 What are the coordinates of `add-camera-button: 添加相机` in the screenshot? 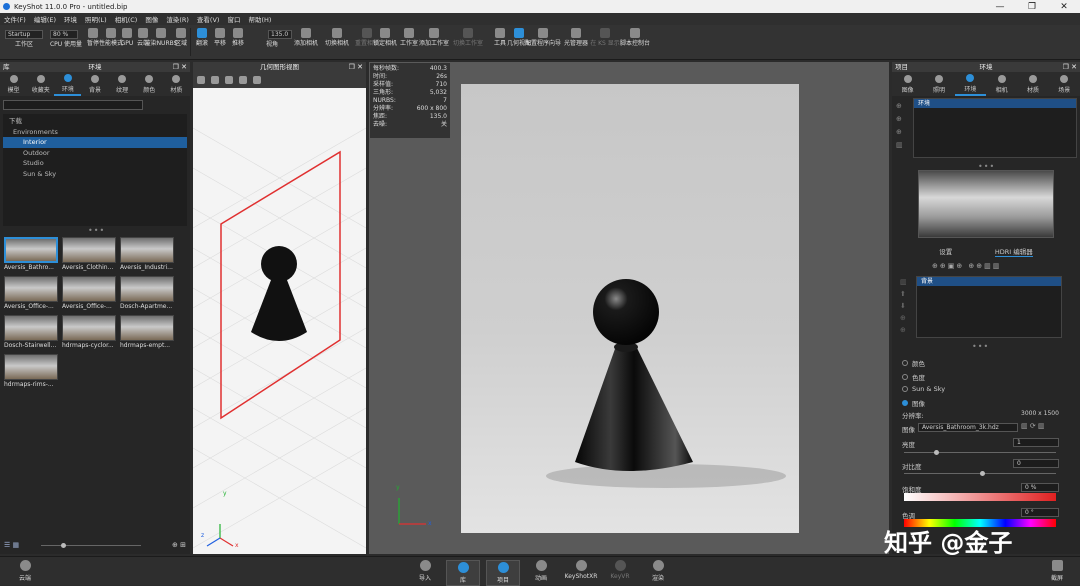 It's located at (306, 37).